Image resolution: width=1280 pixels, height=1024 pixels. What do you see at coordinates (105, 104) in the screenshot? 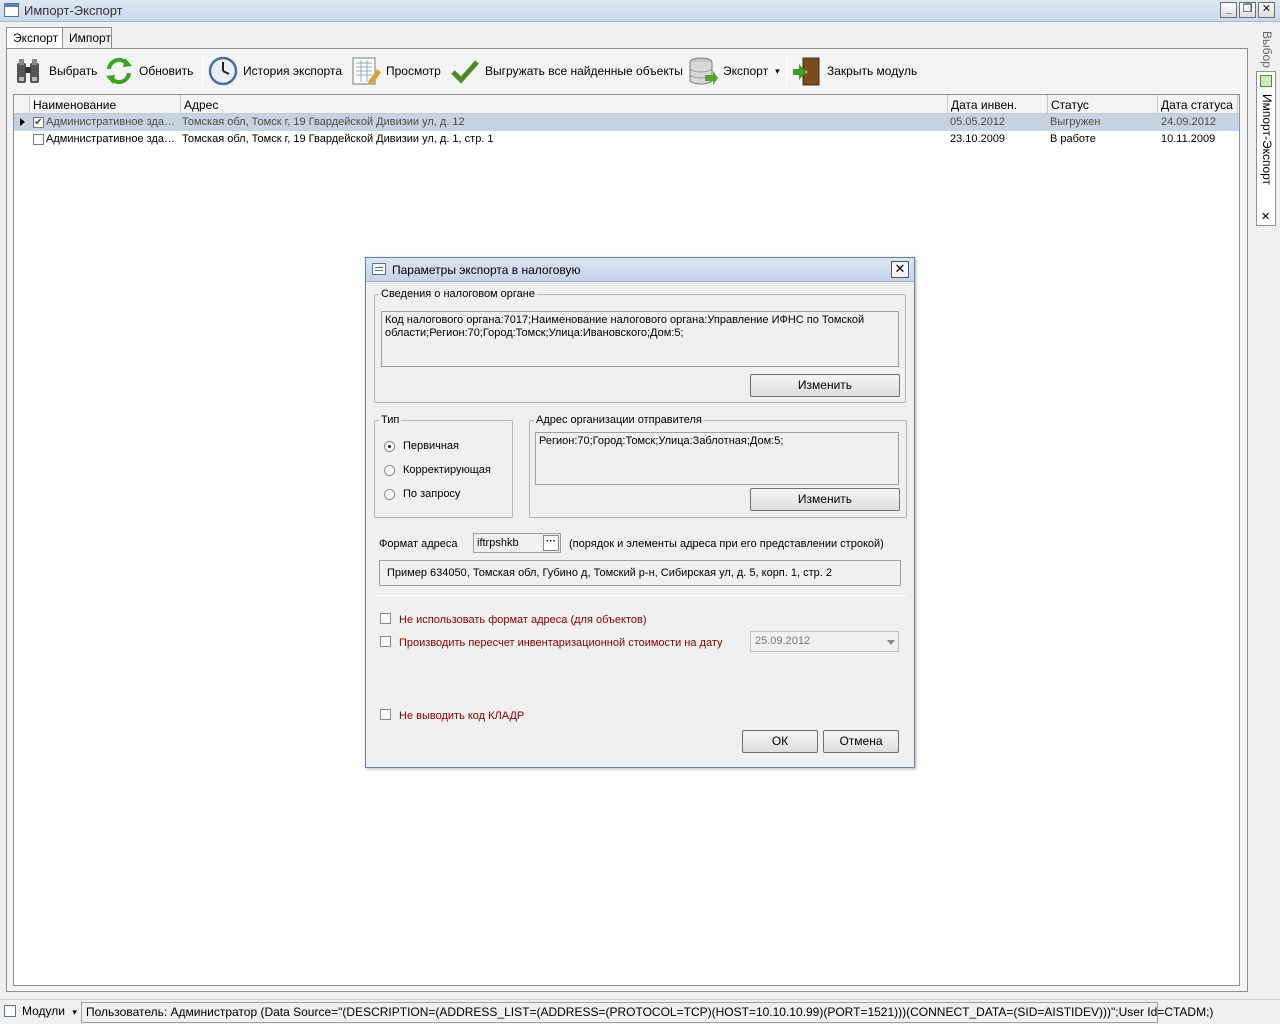
I see `column-header-name: Наименование` at bounding box center [105, 104].